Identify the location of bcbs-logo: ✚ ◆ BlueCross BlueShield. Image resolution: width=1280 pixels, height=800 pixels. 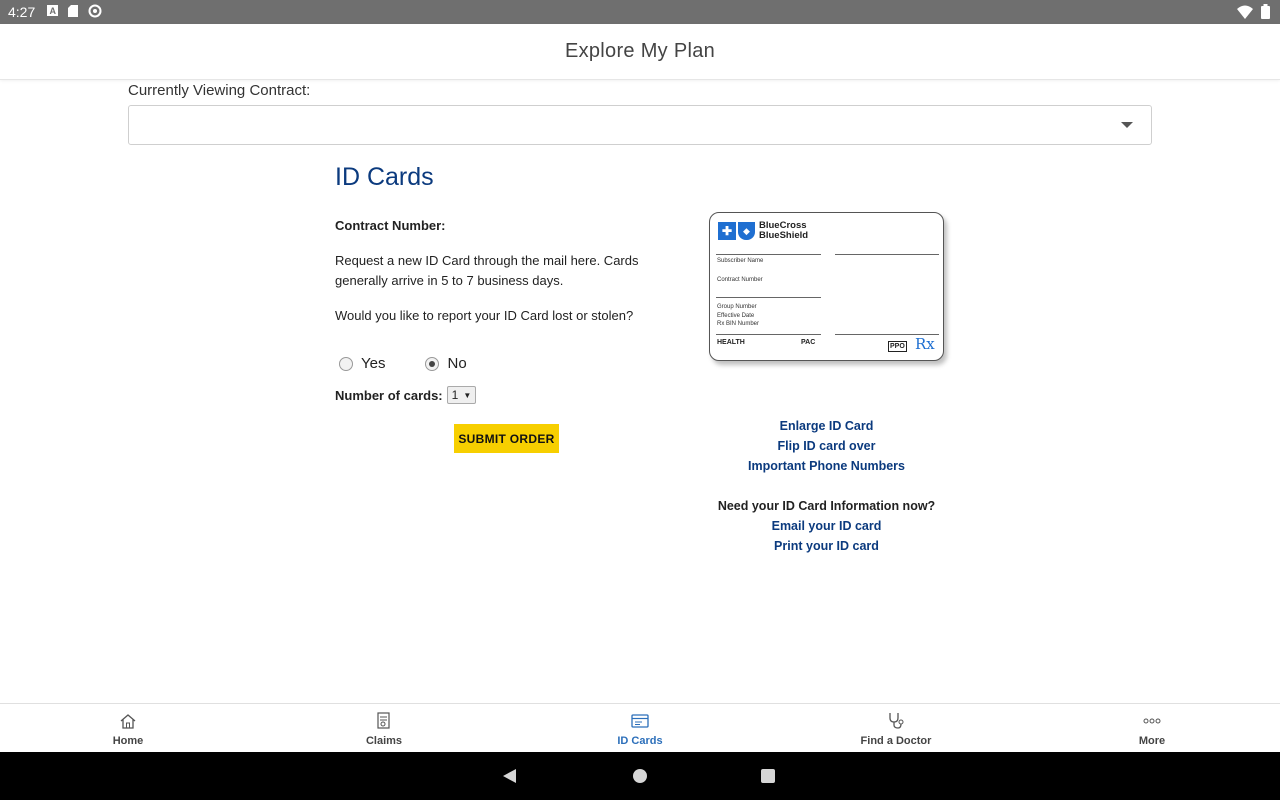
(763, 231).